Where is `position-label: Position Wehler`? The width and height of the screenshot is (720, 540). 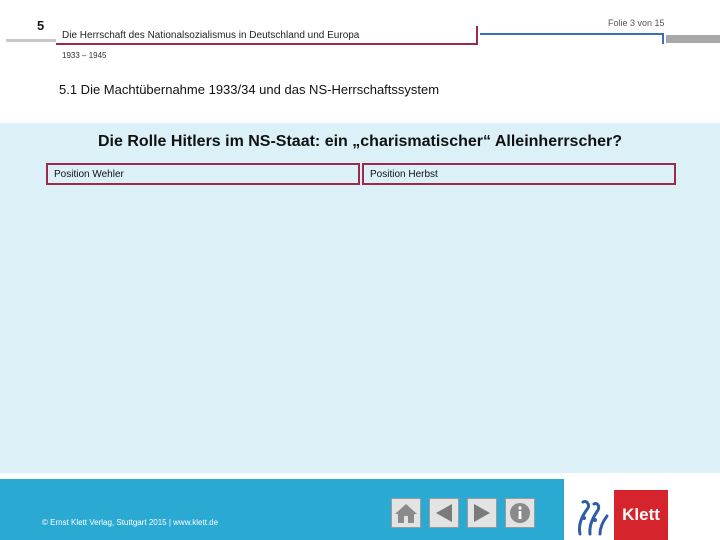
position-label: Position Wehler is located at coordinates (89, 174).